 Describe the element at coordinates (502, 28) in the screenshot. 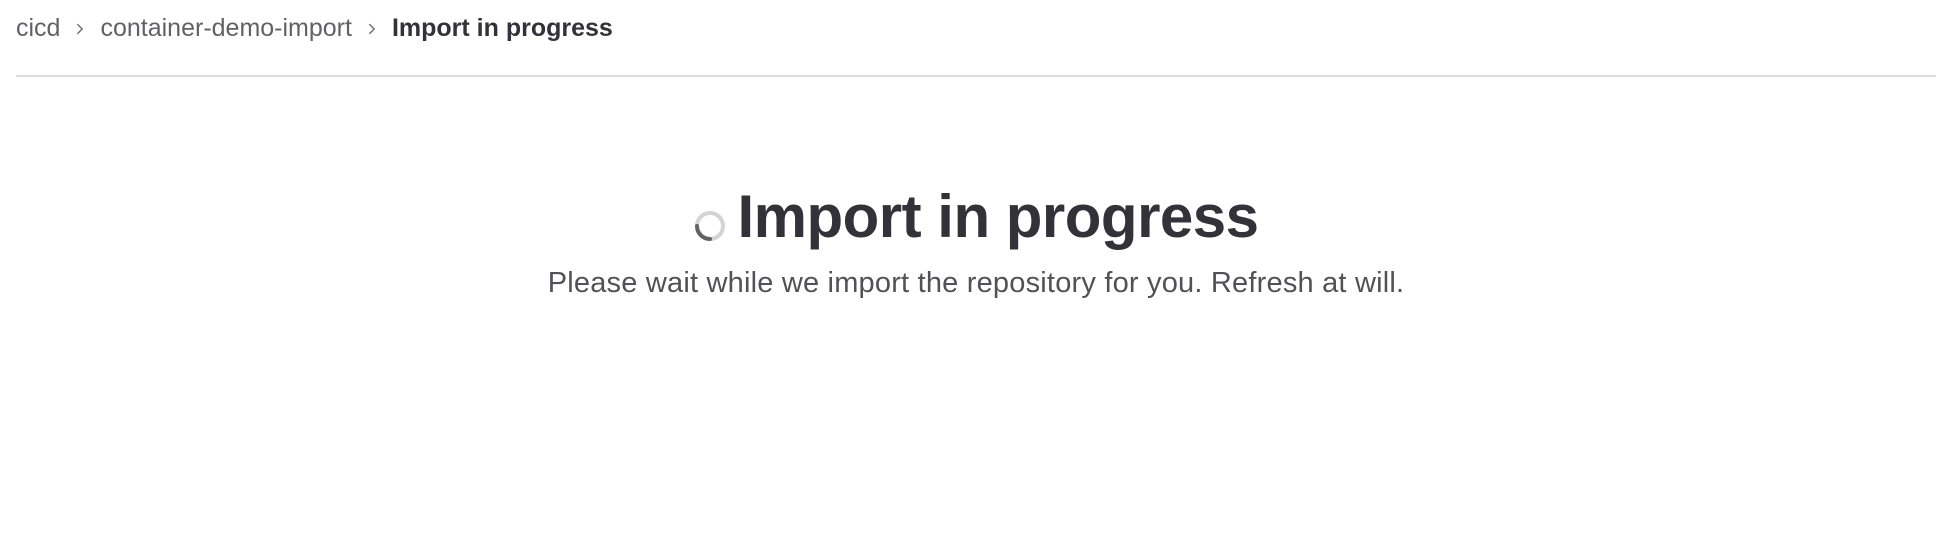

I see `breadcrumb-current: Import in progress` at that location.